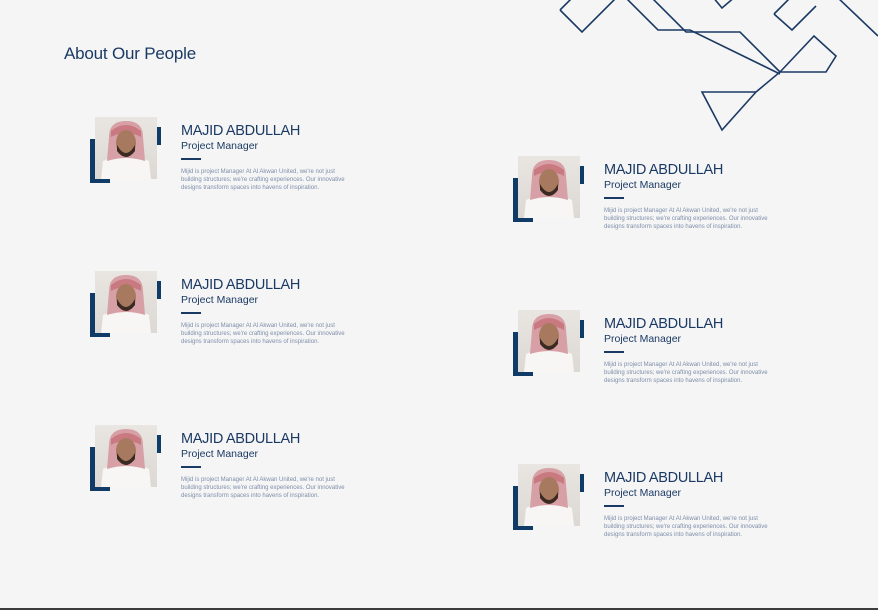 The height and width of the screenshot is (610, 878). Describe the element at coordinates (130, 53) in the screenshot. I see `page-title: About Our People` at that location.